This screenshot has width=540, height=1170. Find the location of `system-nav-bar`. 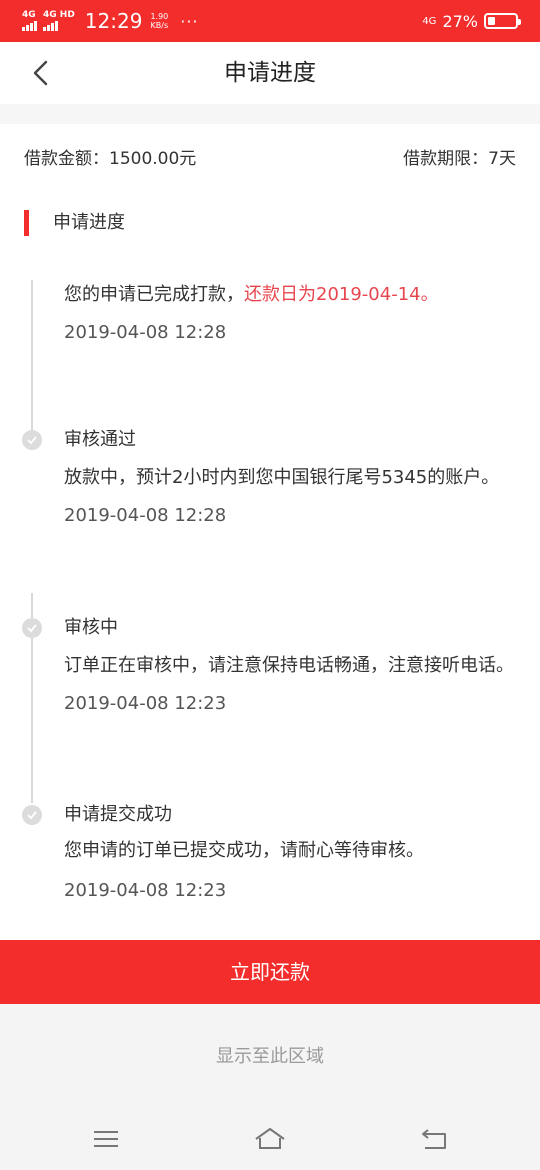

system-nav-bar is located at coordinates (270, 1142).